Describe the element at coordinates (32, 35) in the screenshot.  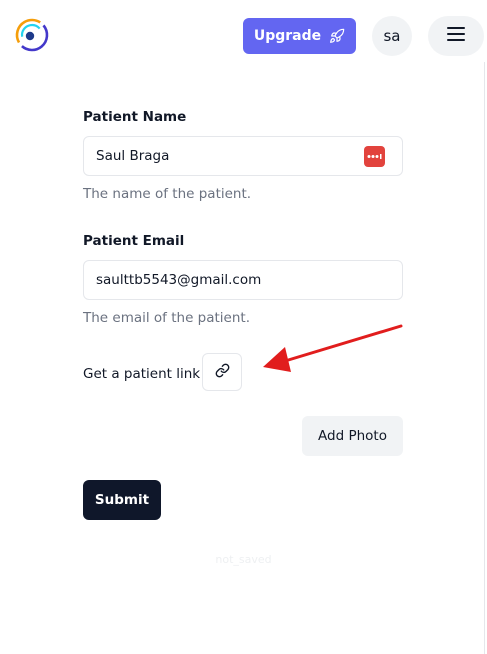
I see `app-logo-icon` at that location.